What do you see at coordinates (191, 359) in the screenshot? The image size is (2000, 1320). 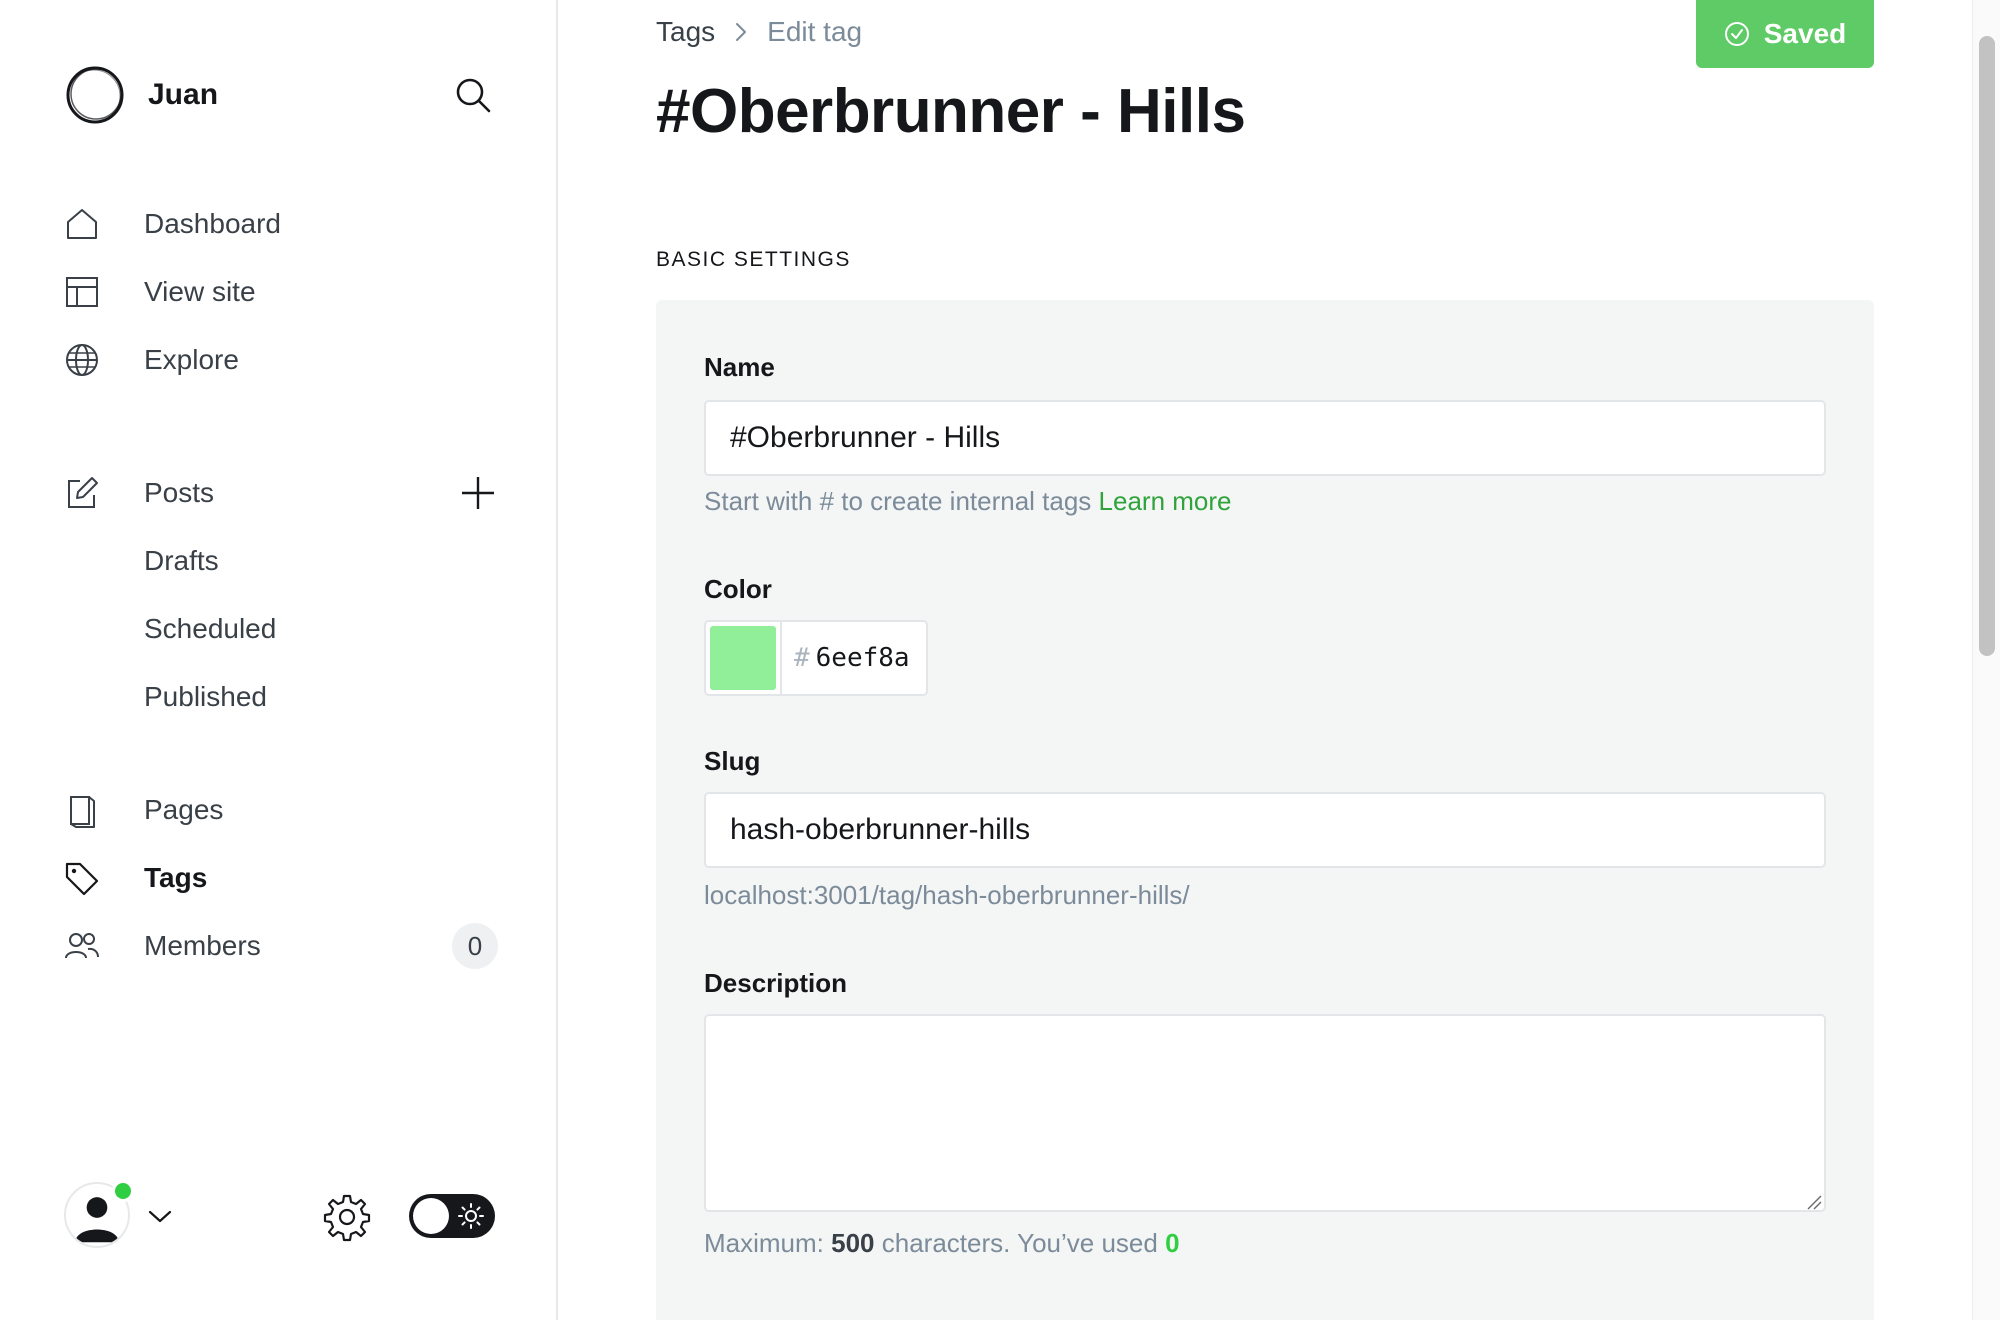 I see `nav-label-explore: Explore` at bounding box center [191, 359].